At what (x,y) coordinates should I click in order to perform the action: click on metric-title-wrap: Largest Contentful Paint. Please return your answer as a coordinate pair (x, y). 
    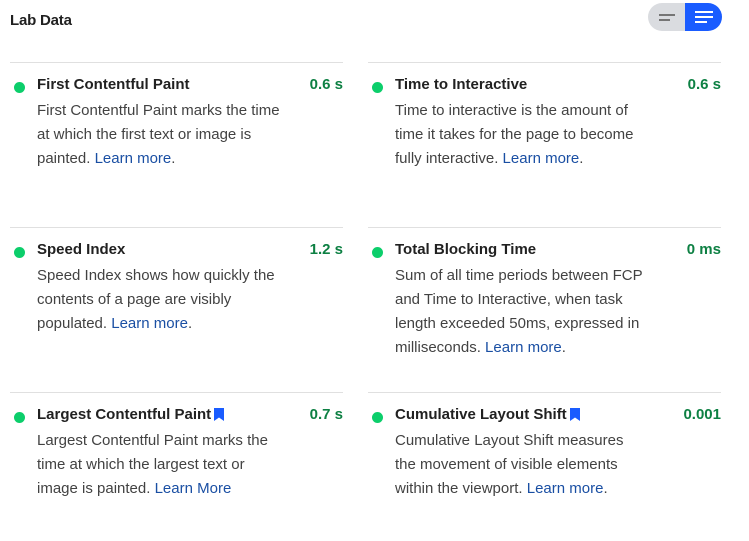
    Looking at the image, I should click on (131, 414).